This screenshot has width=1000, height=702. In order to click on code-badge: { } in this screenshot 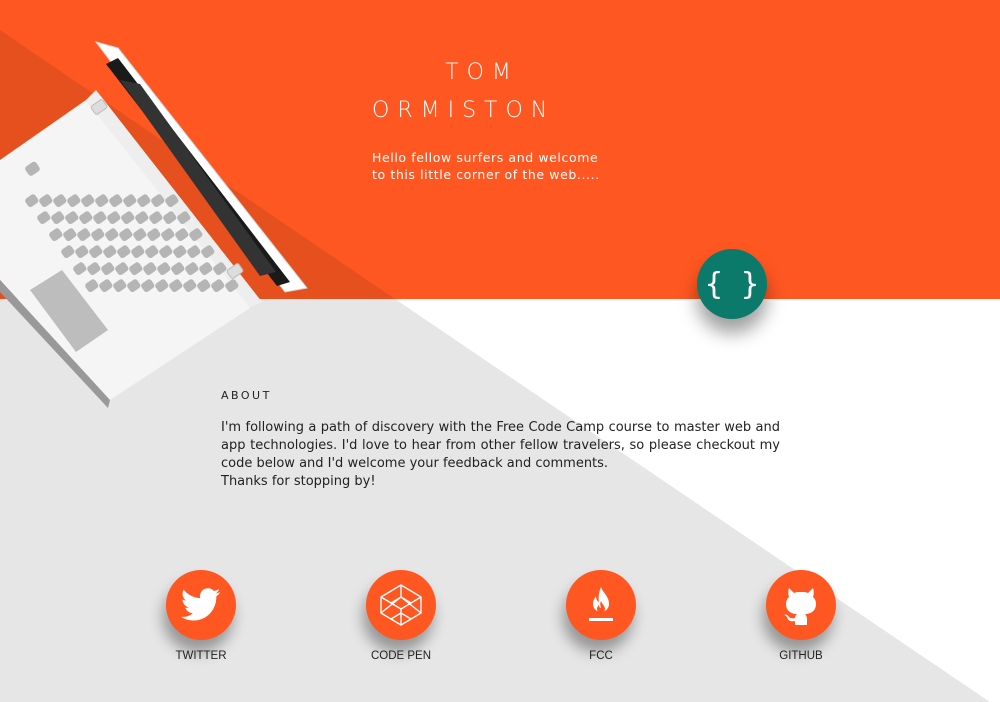, I will do `click(732, 284)`.